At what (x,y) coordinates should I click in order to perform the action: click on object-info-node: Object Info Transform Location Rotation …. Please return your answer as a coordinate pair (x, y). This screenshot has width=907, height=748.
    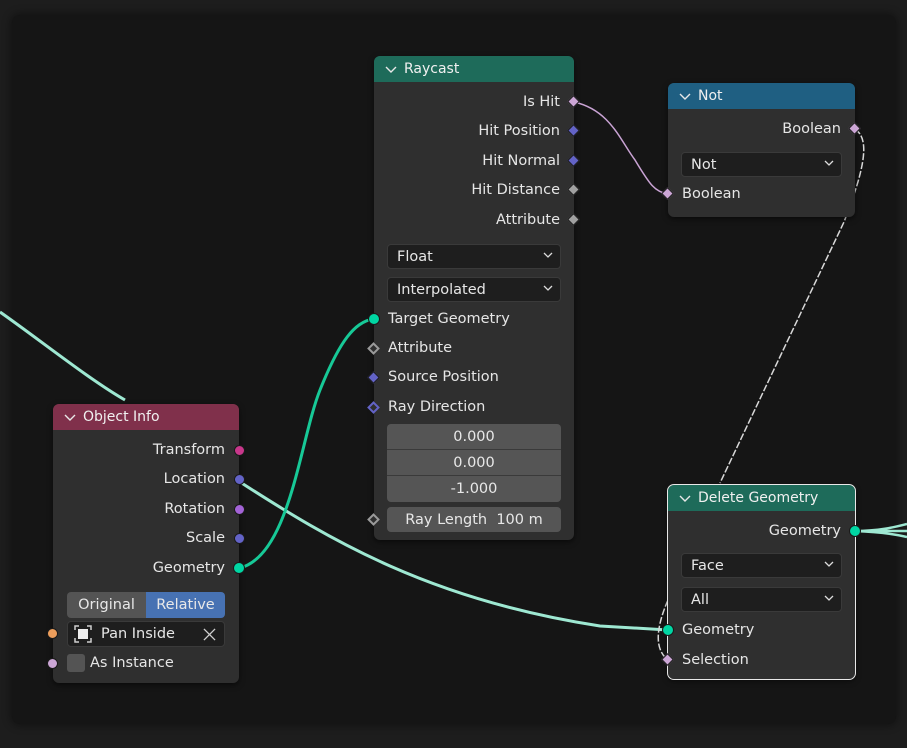
    Looking at the image, I should click on (146, 543).